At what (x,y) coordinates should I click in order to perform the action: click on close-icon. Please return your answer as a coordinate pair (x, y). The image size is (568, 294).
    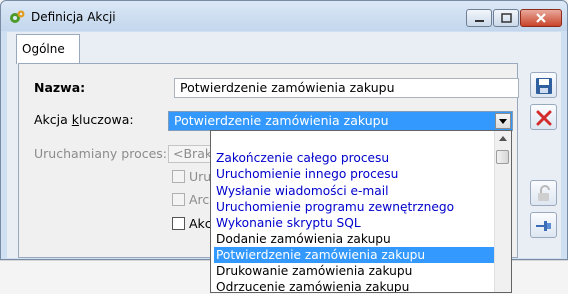
    Looking at the image, I should click on (541, 18).